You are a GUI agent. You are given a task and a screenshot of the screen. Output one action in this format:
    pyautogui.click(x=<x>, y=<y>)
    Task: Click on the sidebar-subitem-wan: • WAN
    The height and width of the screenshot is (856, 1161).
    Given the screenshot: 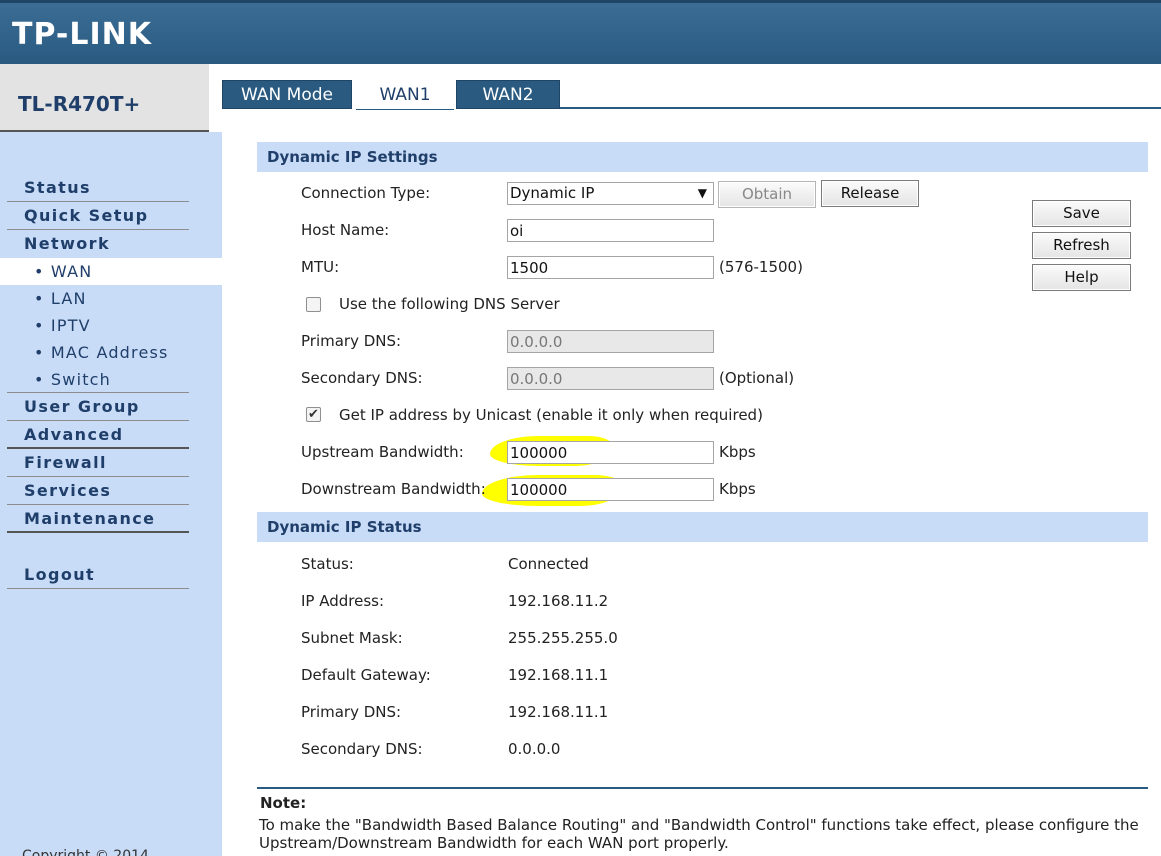 What is the action you would take?
    pyautogui.click(x=111, y=271)
    